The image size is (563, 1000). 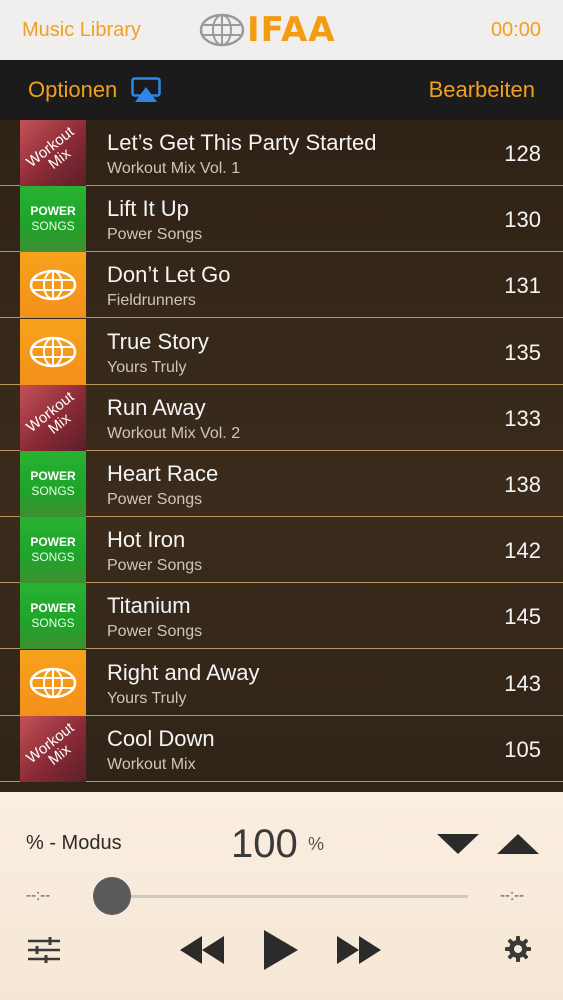 What do you see at coordinates (74, 843) in the screenshot?
I see `mode-label: % - Modus` at bounding box center [74, 843].